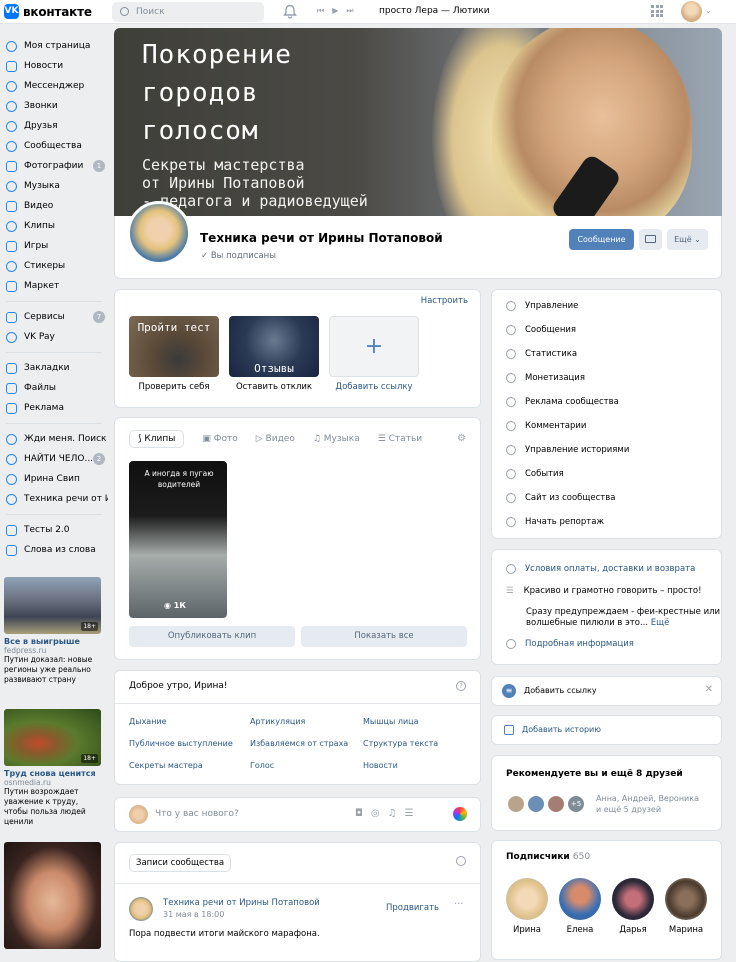 The height and width of the screenshot is (962, 736). What do you see at coordinates (687, 239) in the screenshot?
I see `more-button: Ещё ⌄` at bounding box center [687, 239].